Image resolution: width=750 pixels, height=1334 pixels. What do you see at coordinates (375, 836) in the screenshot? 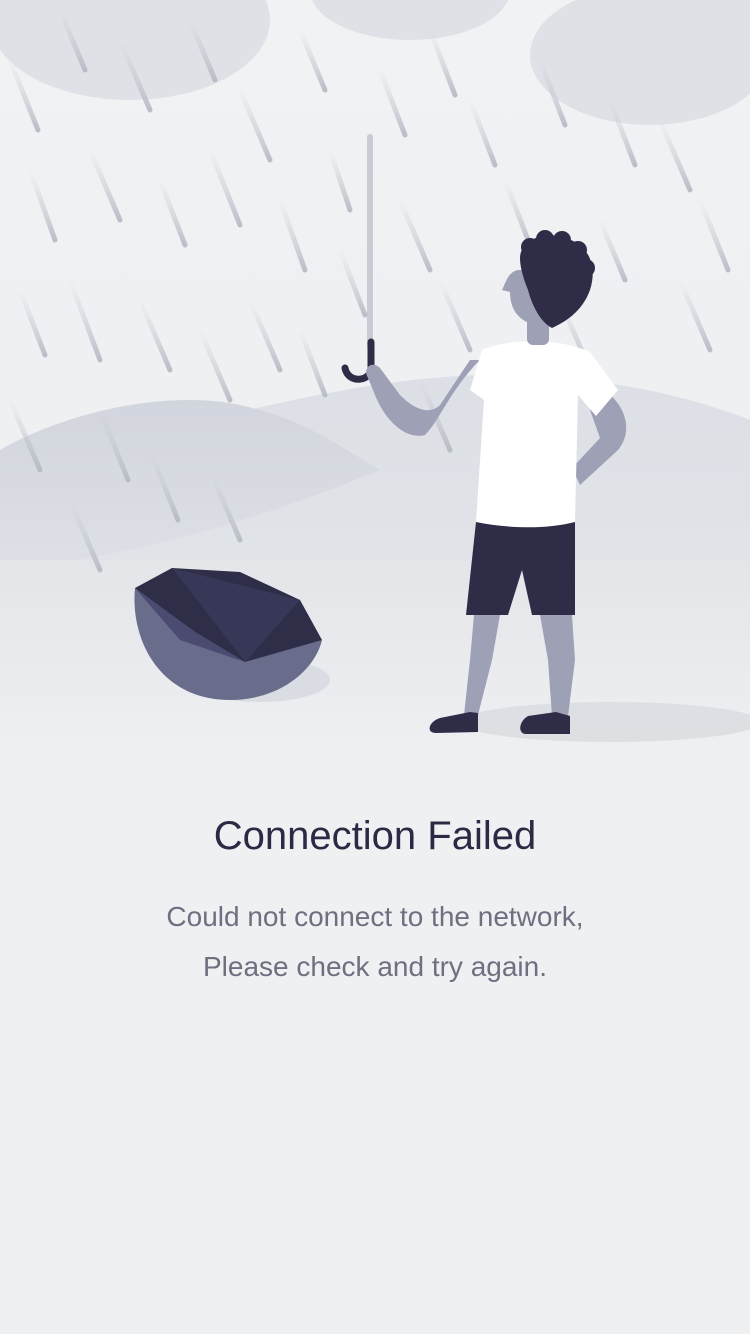
I see `error-title: Connection Failed` at bounding box center [375, 836].